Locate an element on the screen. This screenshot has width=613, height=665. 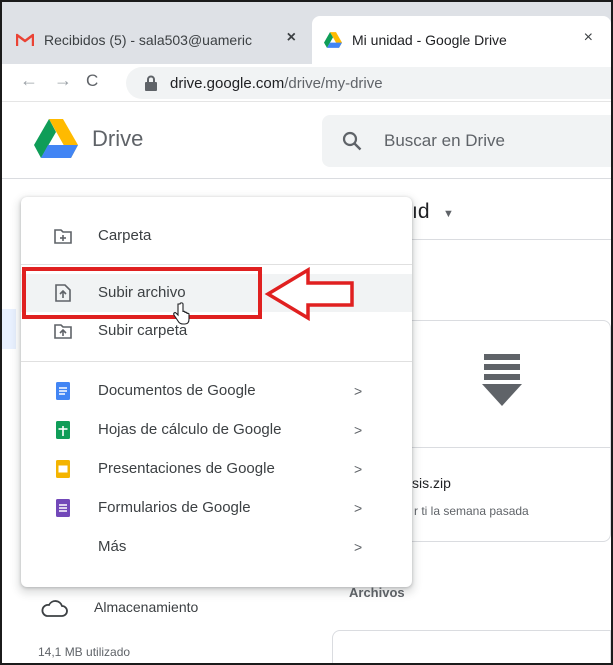
drive-header: Drive is located at coordinates (306, 141).